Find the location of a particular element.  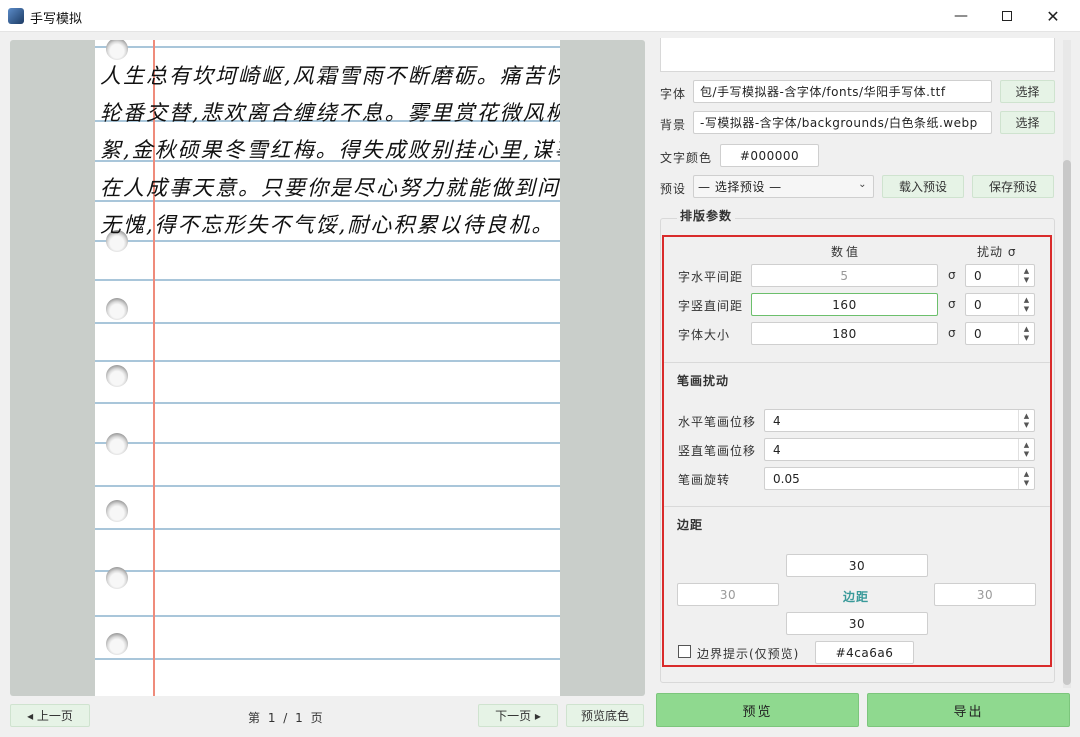

handwriting-line: 絮,金秋硕果冬雪红梅。得失成败别挂心里,谋事 is located at coordinates (330, 150).